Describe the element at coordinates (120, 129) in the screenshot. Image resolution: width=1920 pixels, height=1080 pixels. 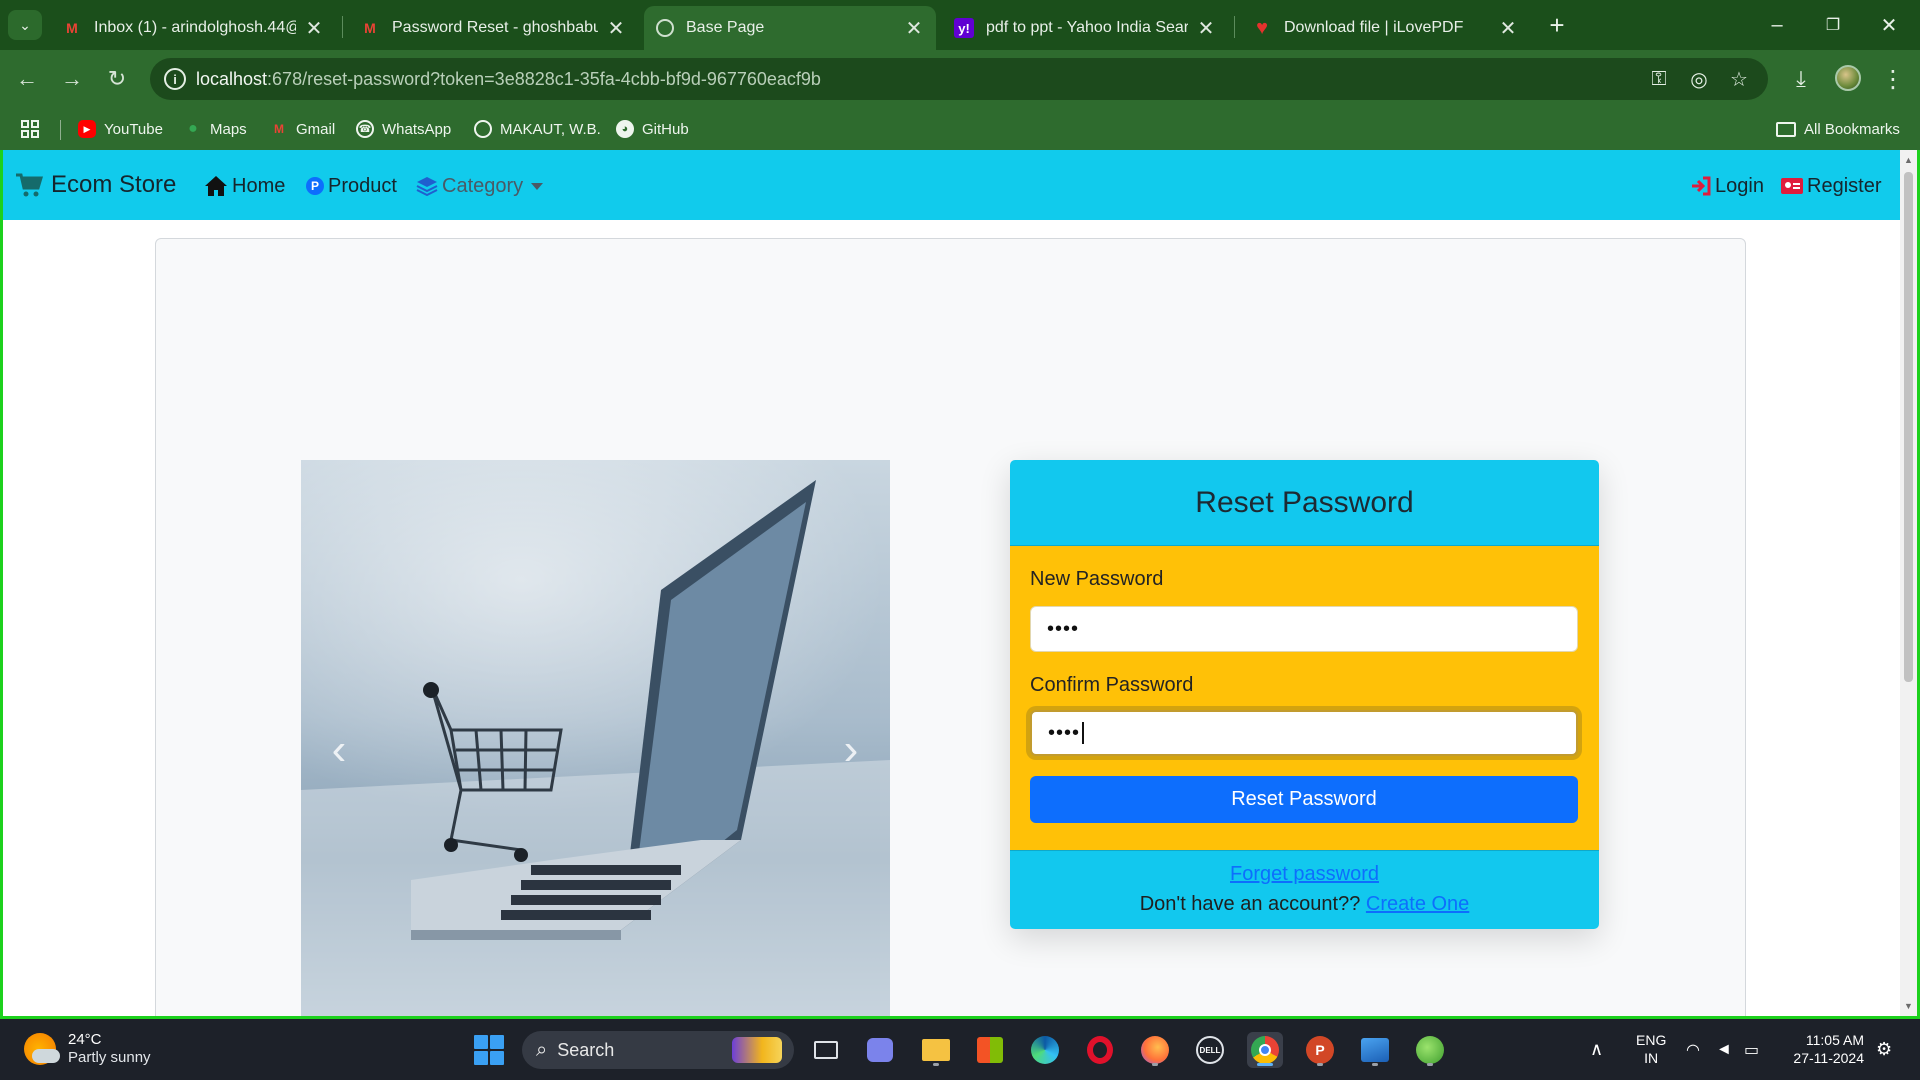
I see `bookmark-youtube: ▶ YouTube` at that location.